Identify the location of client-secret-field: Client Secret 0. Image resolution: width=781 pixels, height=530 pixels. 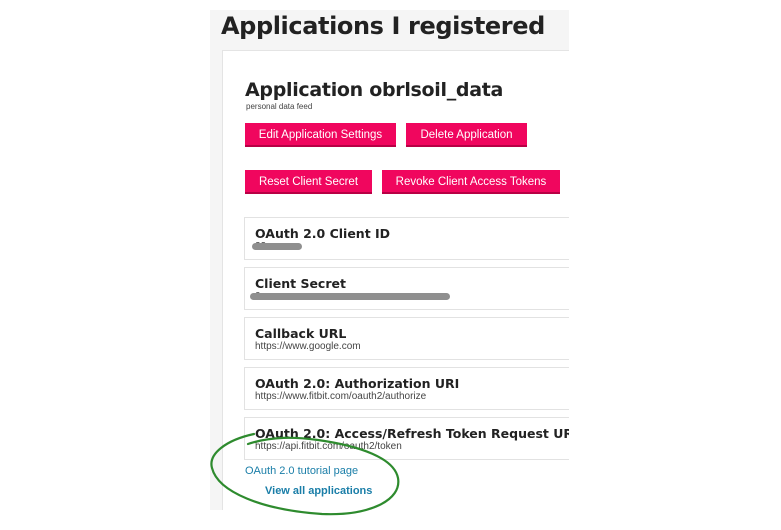
(406, 288).